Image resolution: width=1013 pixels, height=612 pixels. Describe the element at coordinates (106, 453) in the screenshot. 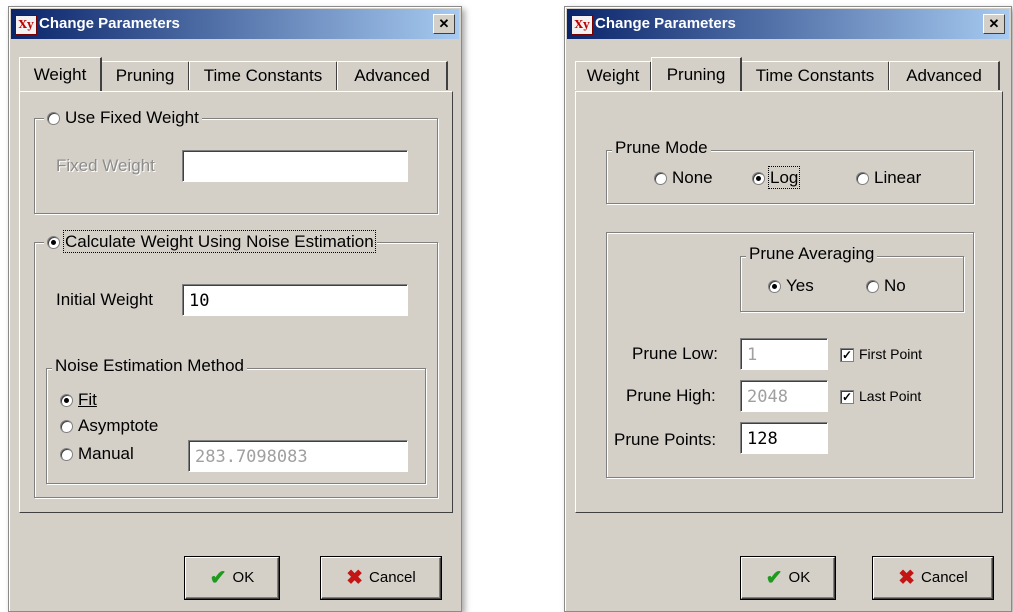

I see `method-manual-label: Manual` at that location.